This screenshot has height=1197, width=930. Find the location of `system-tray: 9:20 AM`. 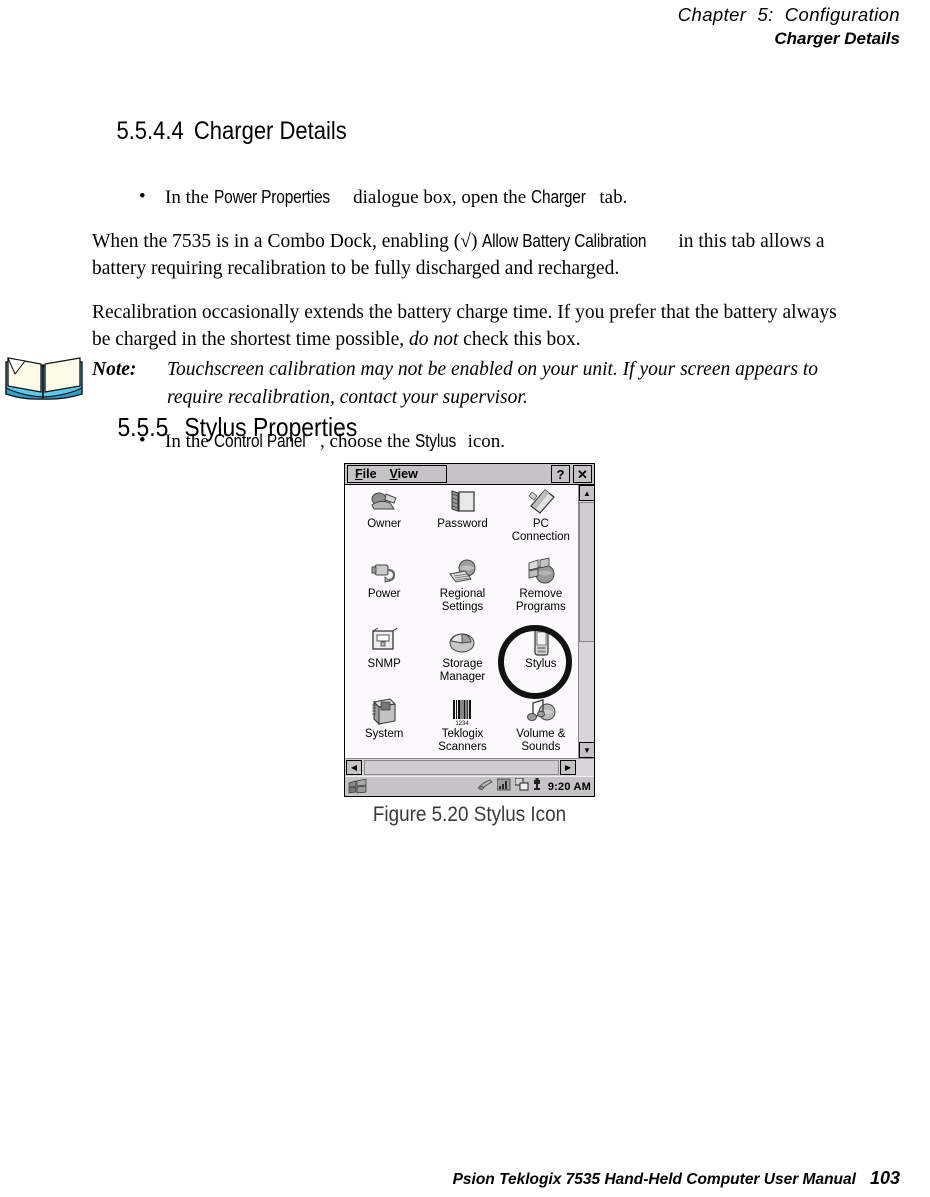

system-tray: 9:20 AM is located at coordinates (534, 786).